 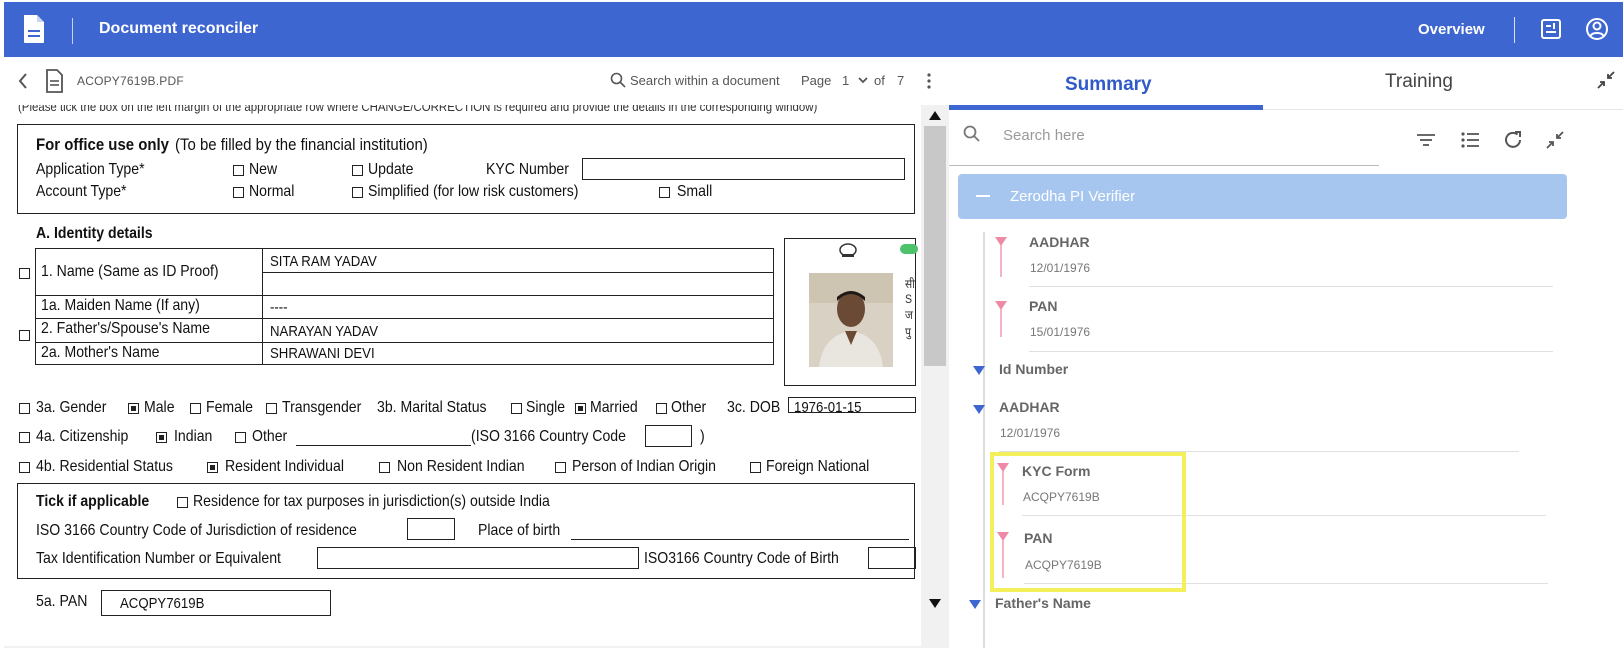 I want to click on node-title-aadhar: AADHAR, so click(x=1059, y=242).